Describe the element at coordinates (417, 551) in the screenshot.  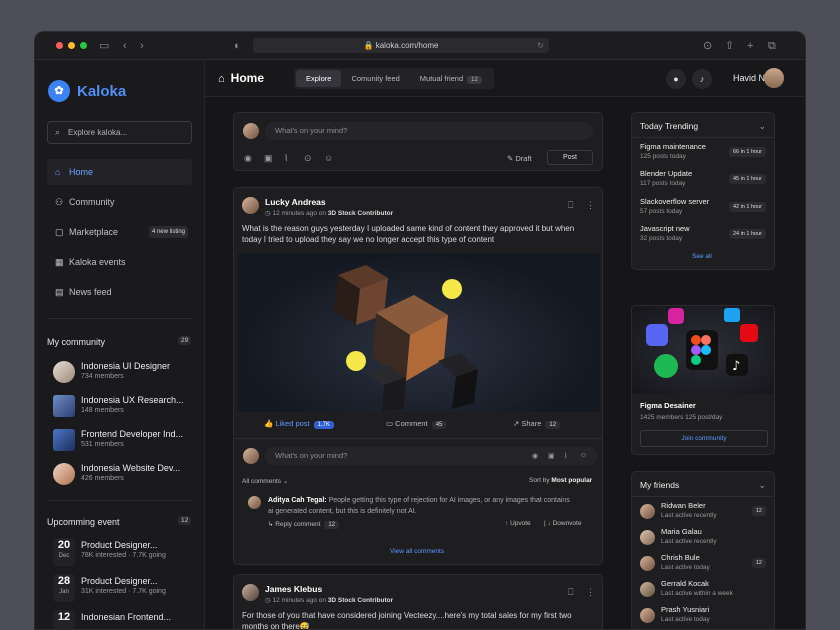
I see `view-all-comments-link: View all comments` at that location.